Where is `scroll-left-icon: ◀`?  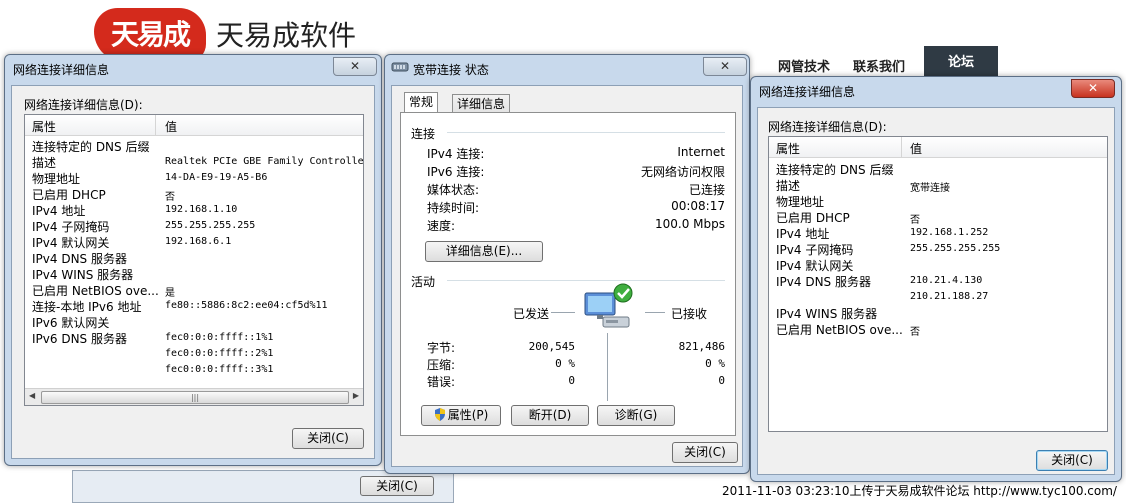 scroll-left-icon: ◀ is located at coordinates (32, 395).